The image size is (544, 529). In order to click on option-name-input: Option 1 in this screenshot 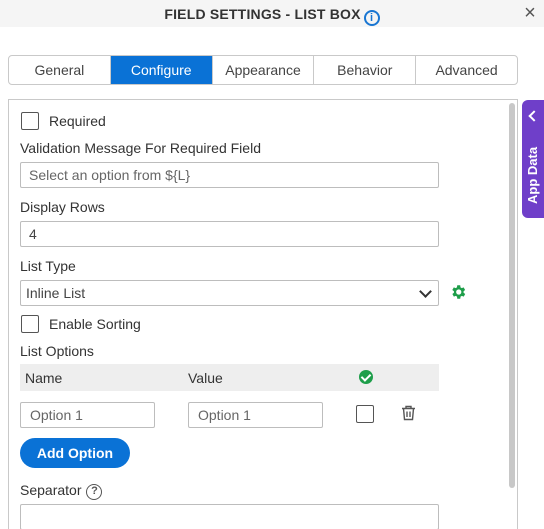, I will do `click(87, 415)`.